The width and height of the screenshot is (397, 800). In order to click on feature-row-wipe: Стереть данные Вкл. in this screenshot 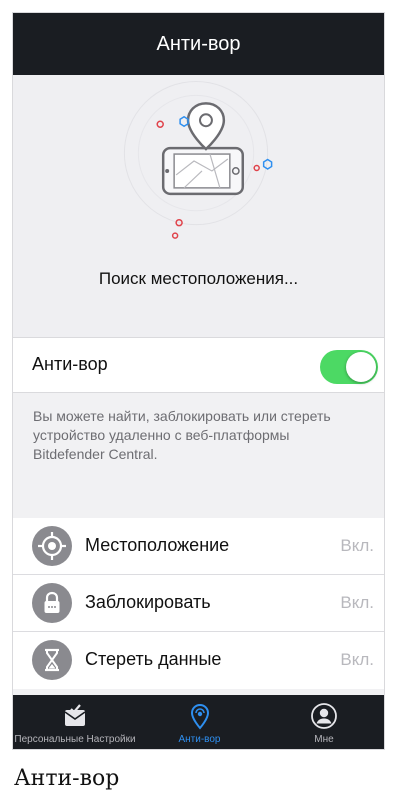, I will do `click(198, 660)`.